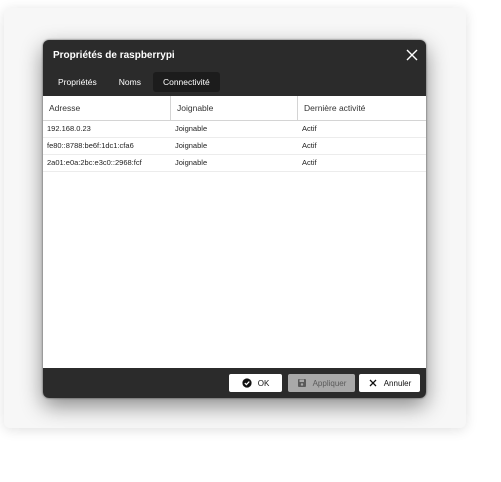 The height and width of the screenshot is (482, 501). What do you see at coordinates (130, 82) in the screenshot?
I see `tab-noms: Noms` at bounding box center [130, 82].